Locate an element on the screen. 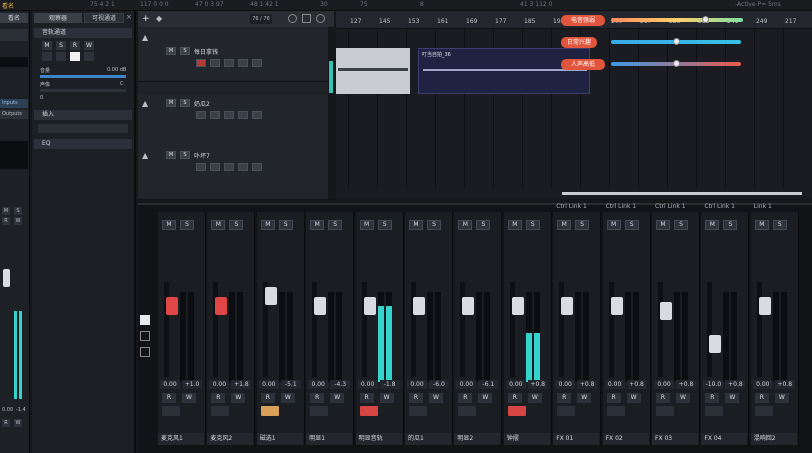 The height and width of the screenshot is (453, 812). track-1-w-button is located at coordinates (257, 63).